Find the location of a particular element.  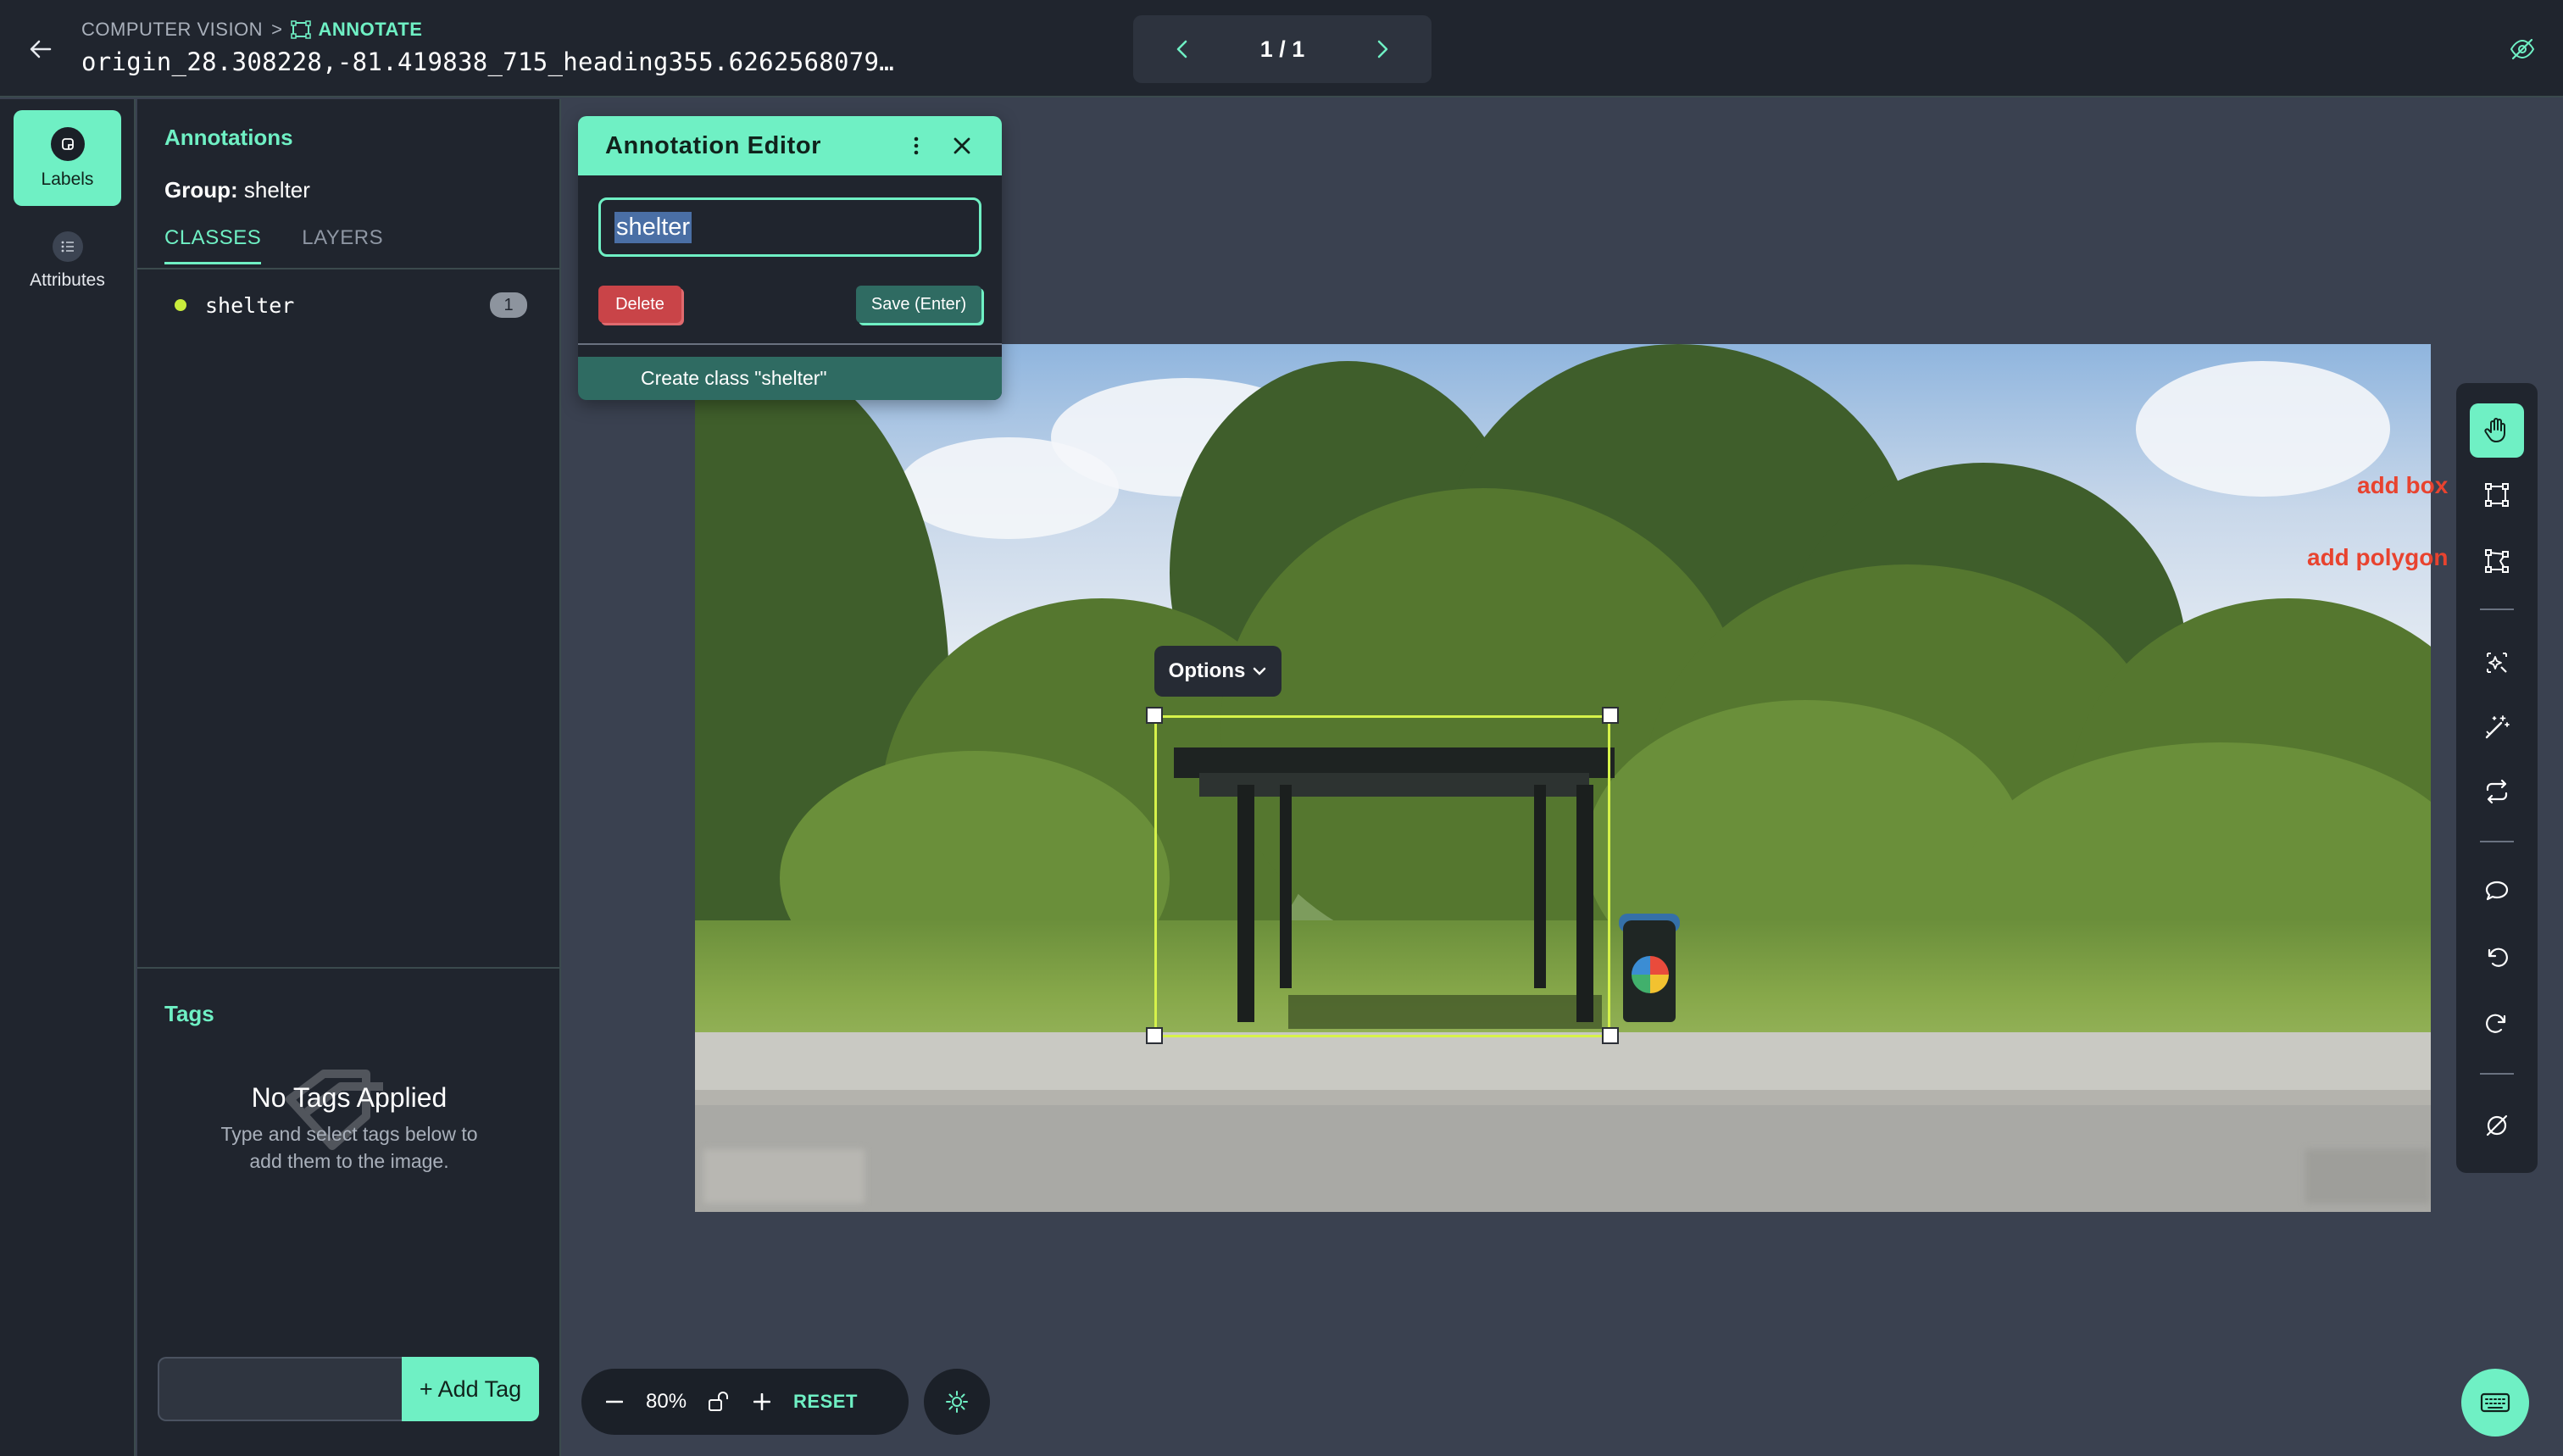

zoom-in-icon is located at coordinates (762, 1402).